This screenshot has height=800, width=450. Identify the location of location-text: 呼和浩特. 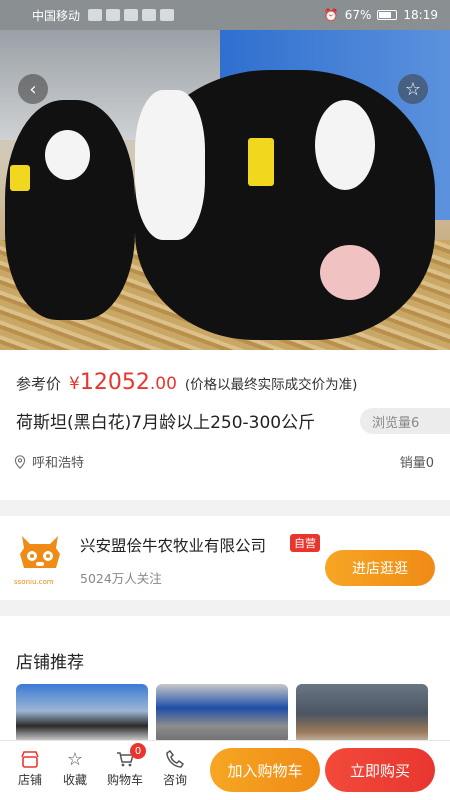
(58, 463).